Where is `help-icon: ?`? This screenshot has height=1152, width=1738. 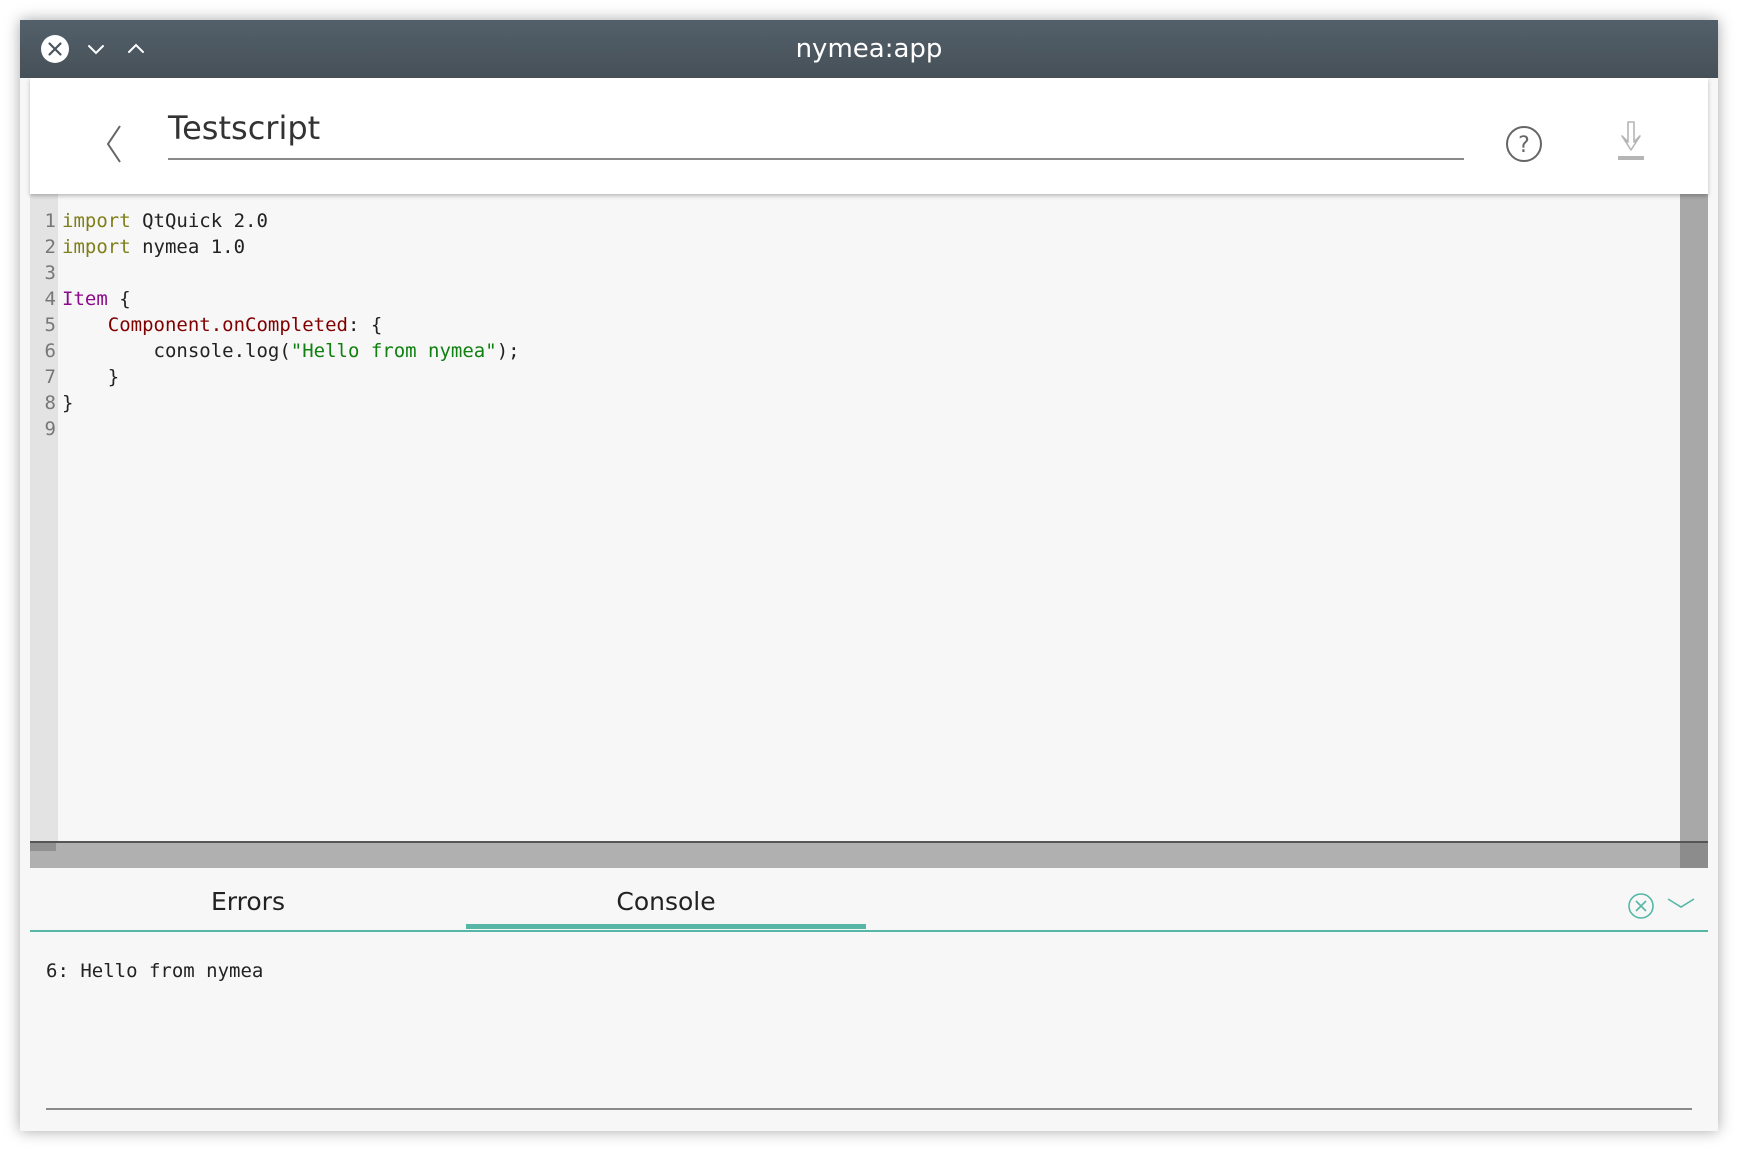
help-icon: ? is located at coordinates (1524, 144).